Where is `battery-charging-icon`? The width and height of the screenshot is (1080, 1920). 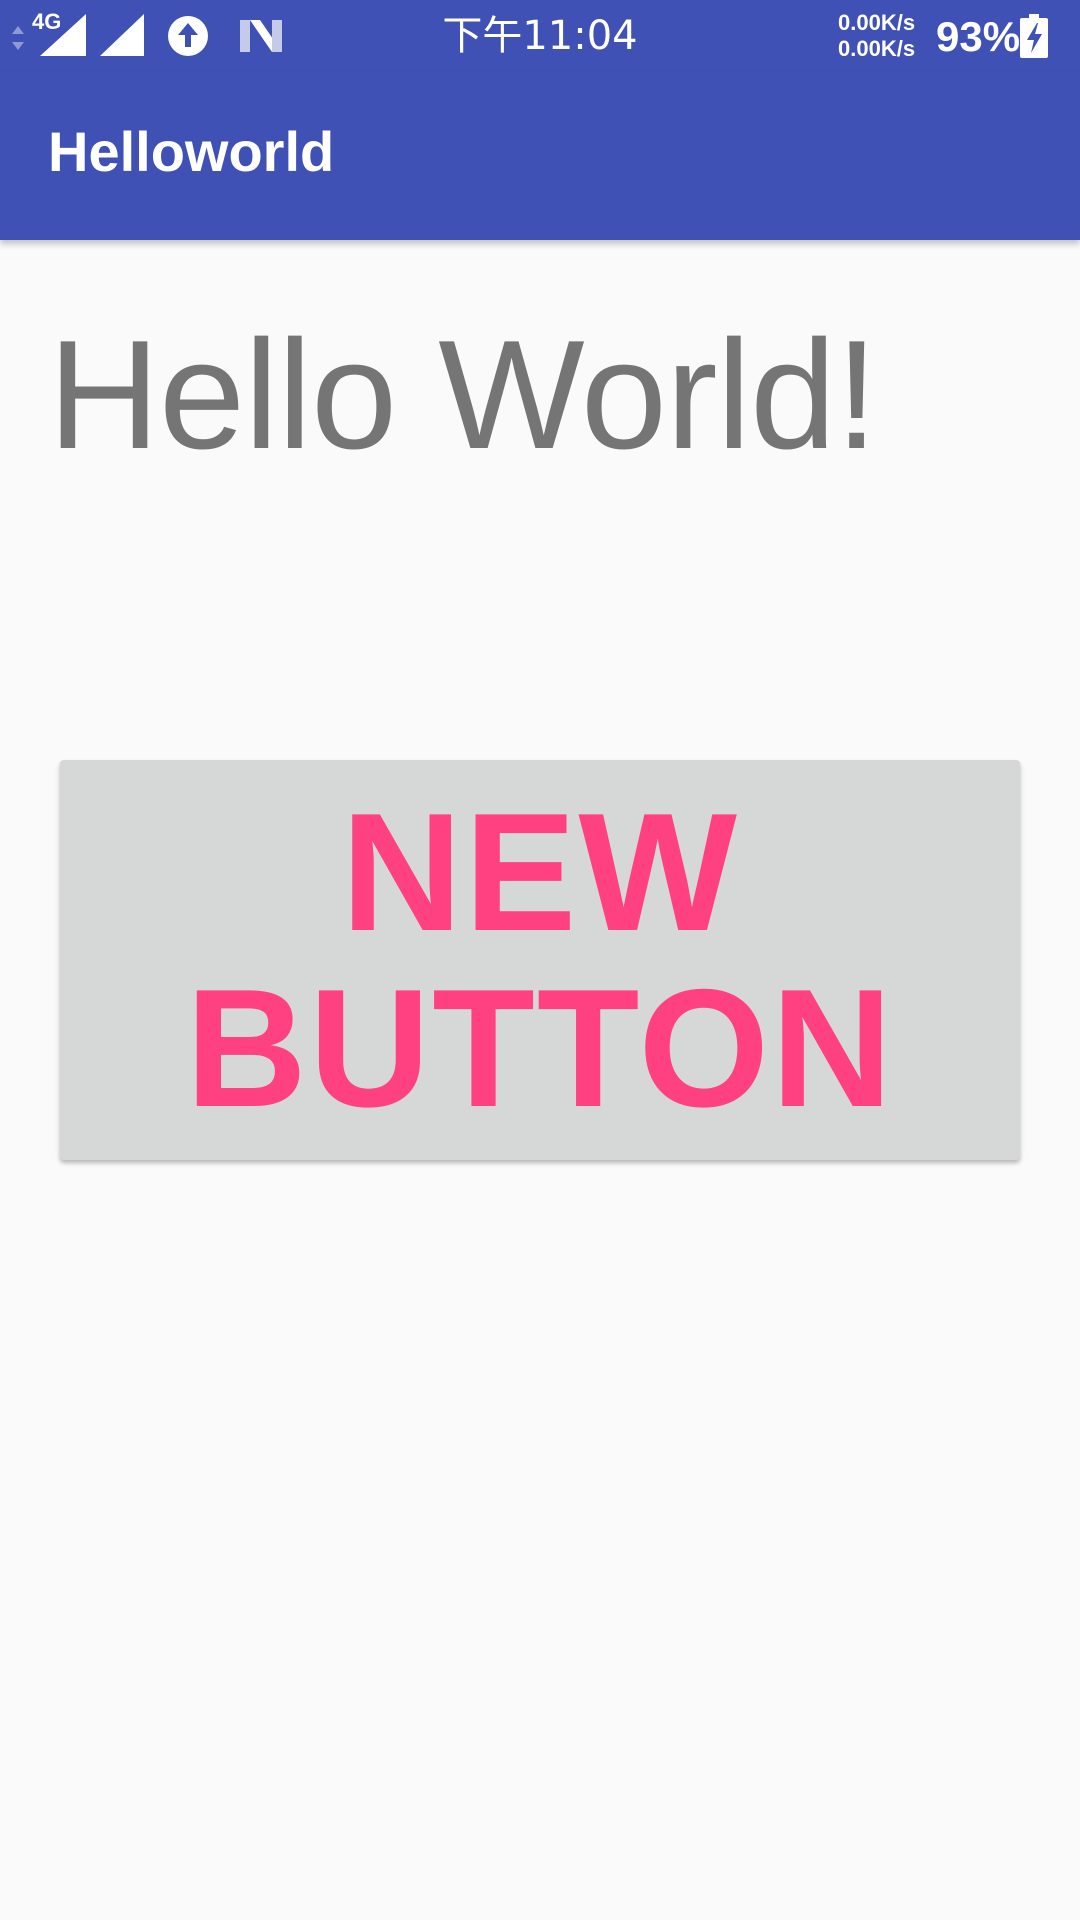 battery-charging-icon is located at coordinates (1034, 36).